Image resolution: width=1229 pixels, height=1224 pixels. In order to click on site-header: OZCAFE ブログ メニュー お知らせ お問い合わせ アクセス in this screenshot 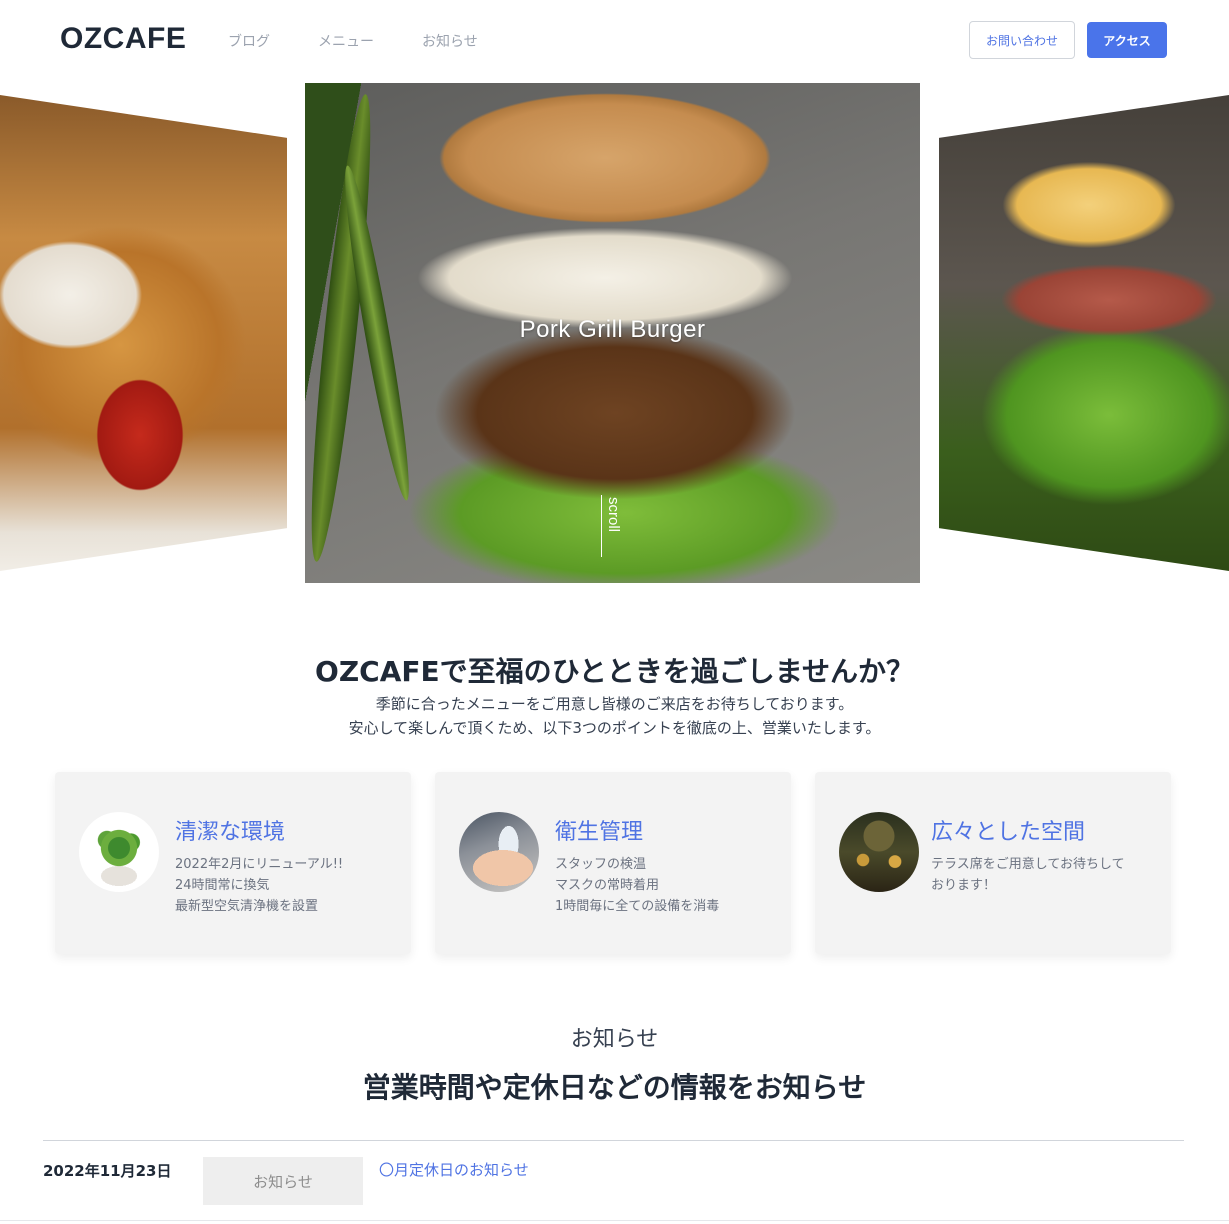, I will do `click(614, 40)`.